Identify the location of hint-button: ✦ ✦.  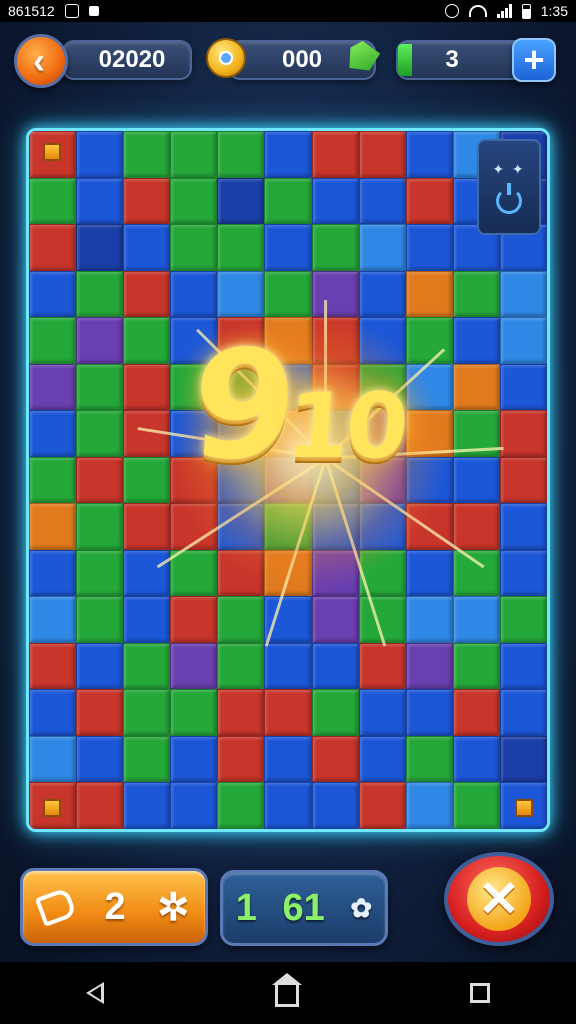
(509, 187).